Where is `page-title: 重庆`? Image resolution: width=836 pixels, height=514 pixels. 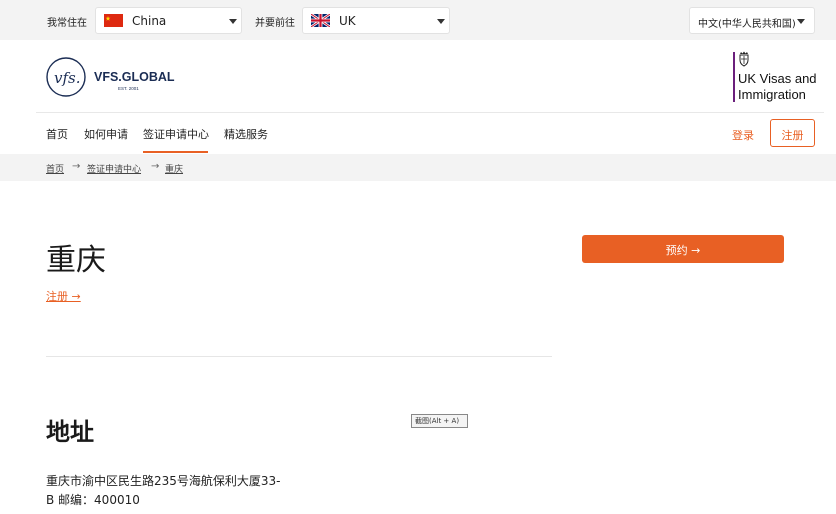 page-title: 重庆 is located at coordinates (76, 260).